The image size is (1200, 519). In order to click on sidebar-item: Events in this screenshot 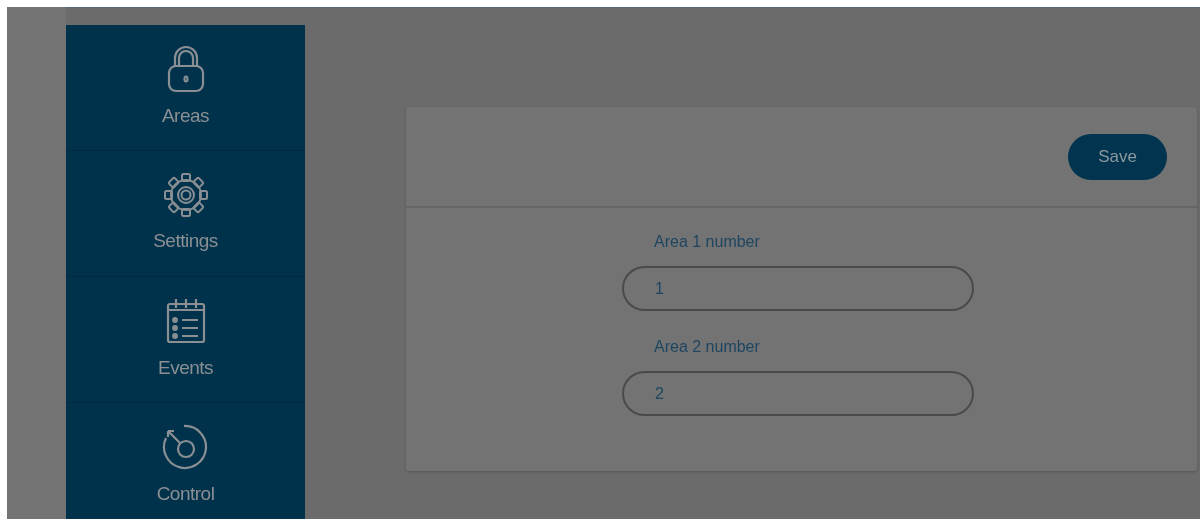, I will do `click(185, 340)`.